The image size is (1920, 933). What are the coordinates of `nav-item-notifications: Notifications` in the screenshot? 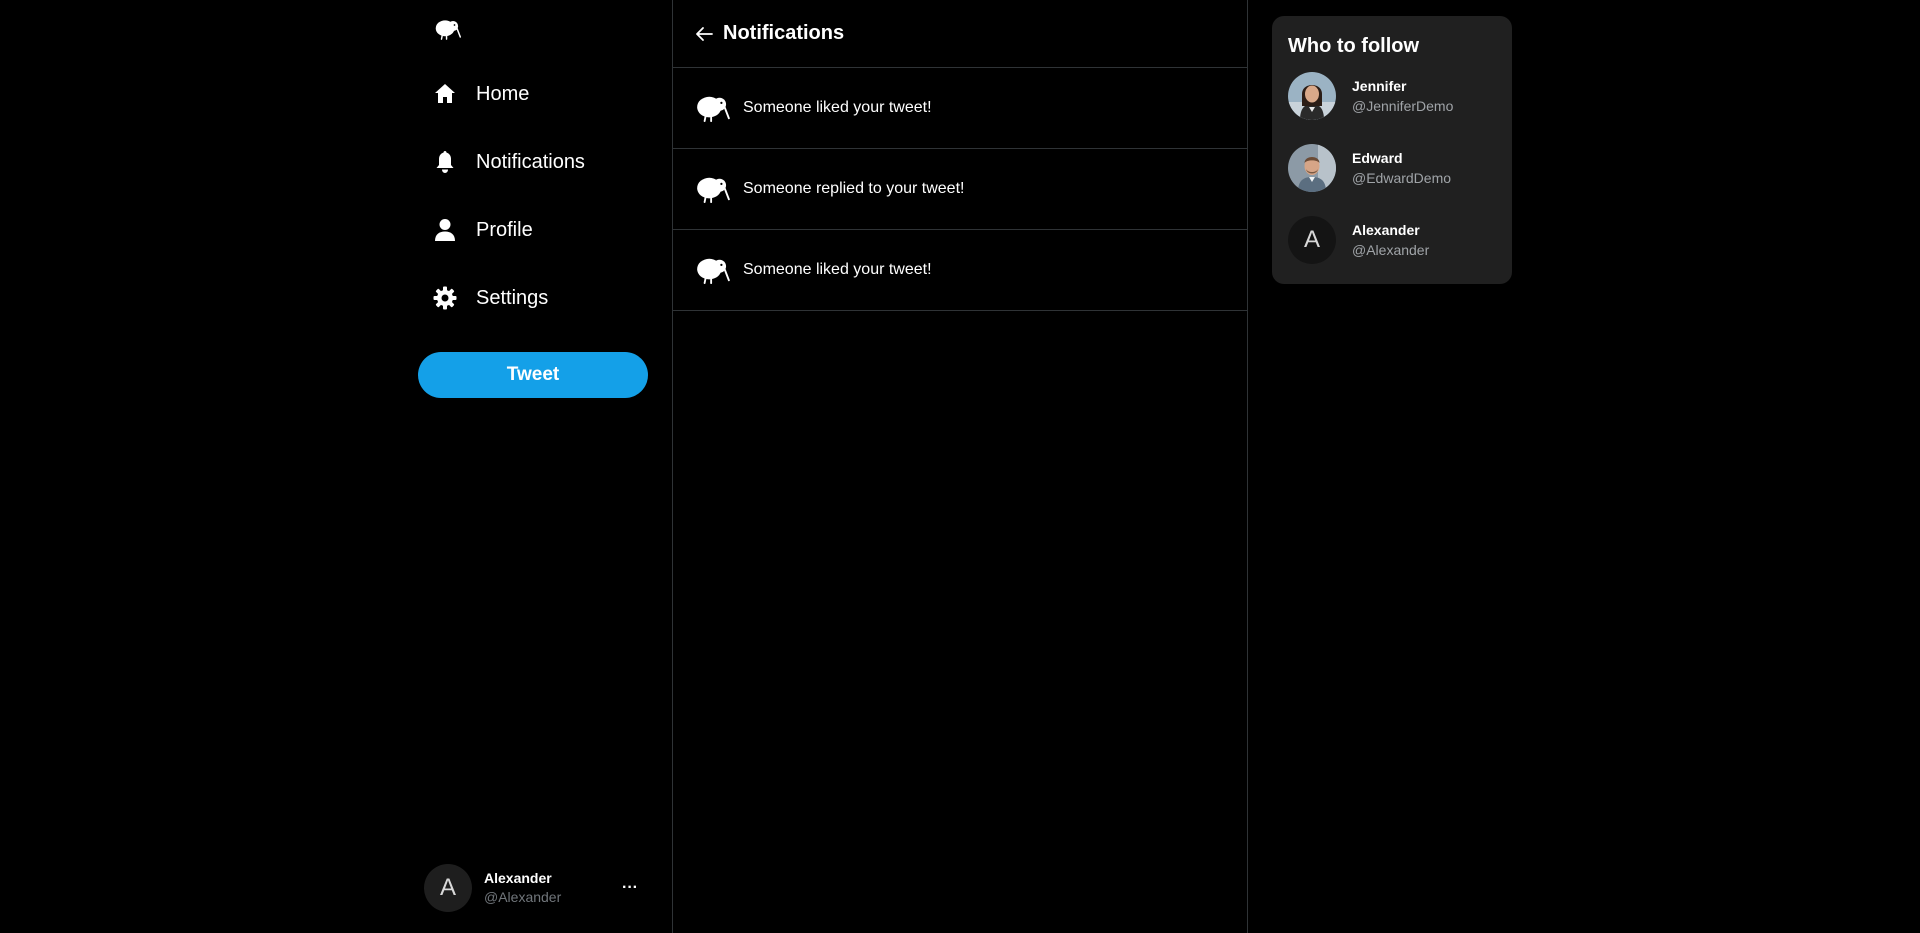 It's located at (533, 162).